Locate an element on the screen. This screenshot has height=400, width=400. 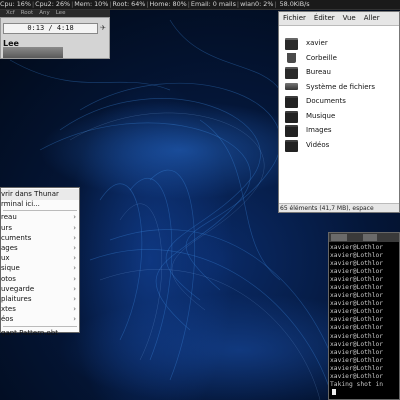
file-list-item: Images is located at coordinates (339, 130).